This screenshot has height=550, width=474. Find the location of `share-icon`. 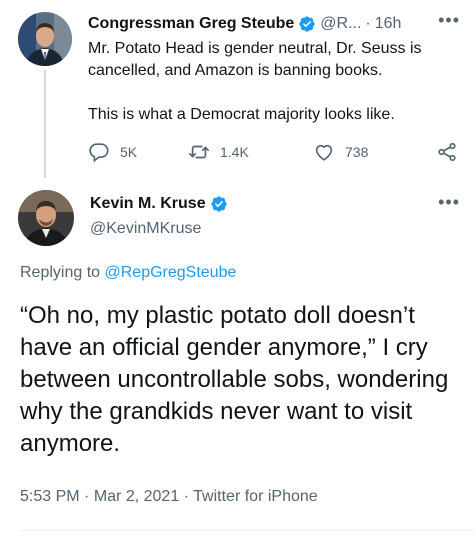

share-icon is located at coordinates (447, 152).